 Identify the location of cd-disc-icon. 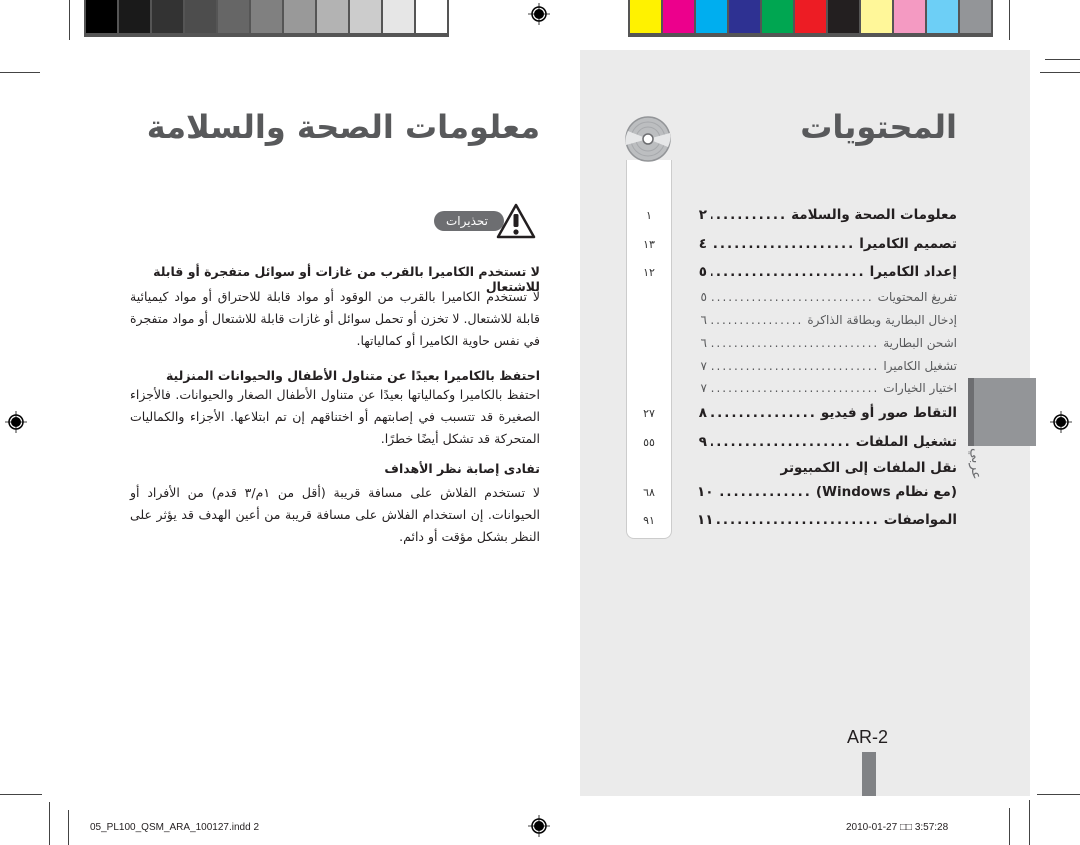
(648, 139).